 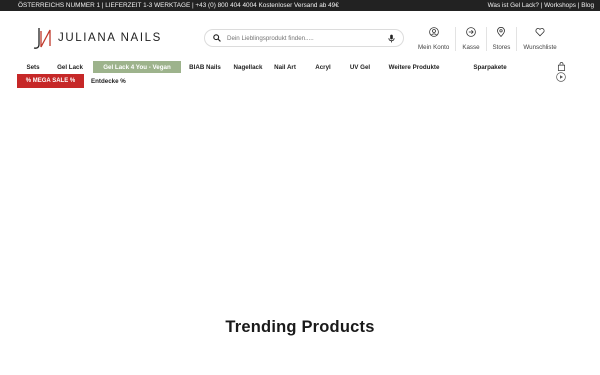 I want to click on logo: JULIANA NAILS, so click(x=96, y=38).